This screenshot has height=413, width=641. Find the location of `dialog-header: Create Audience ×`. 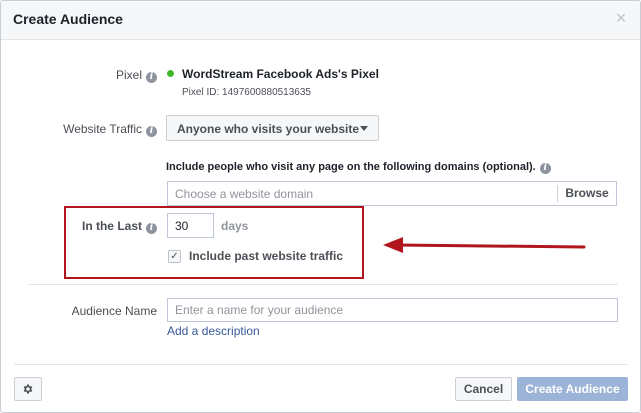

dialog-header: Create Audience × is located at coordinates (320, 20).